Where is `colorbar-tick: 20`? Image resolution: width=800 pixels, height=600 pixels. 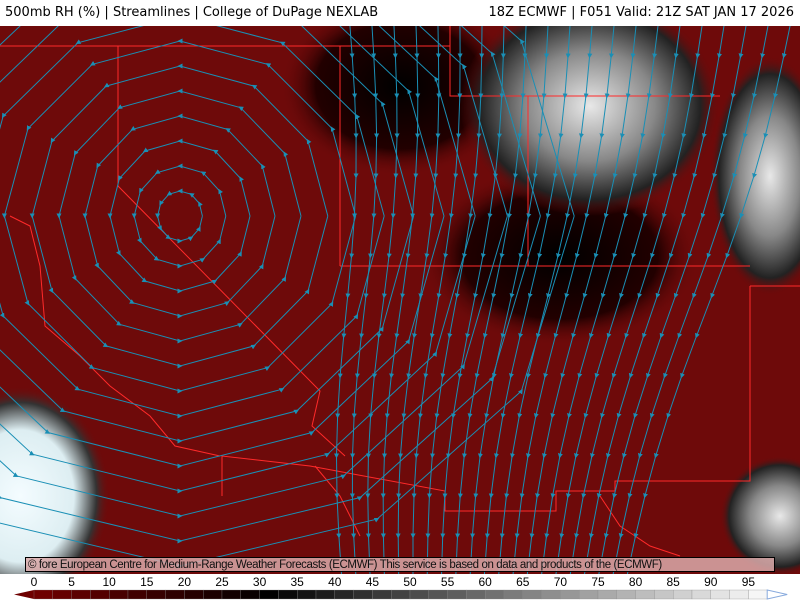
colorbar-tick: 20 is located at coordinates (184, 582).